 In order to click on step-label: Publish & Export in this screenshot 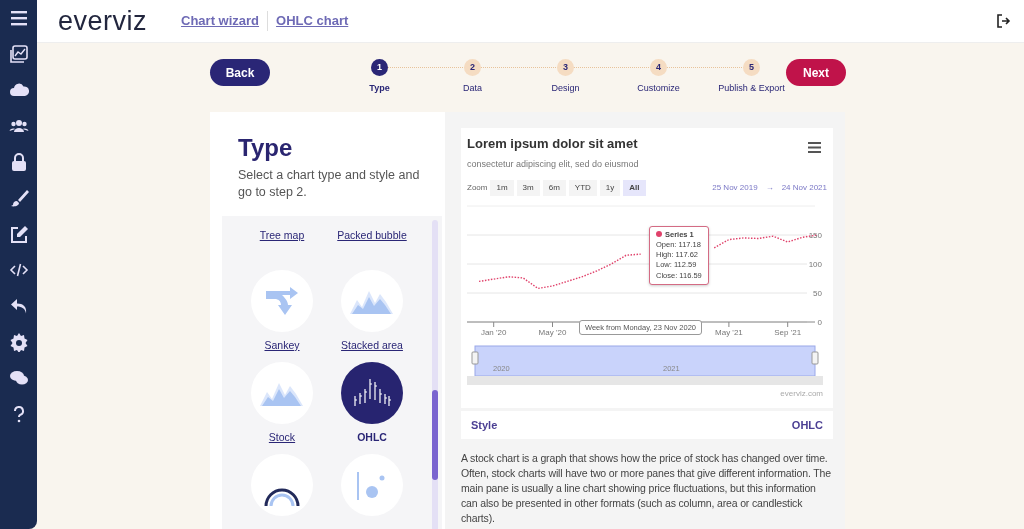, I will do `click(751, 89)`.